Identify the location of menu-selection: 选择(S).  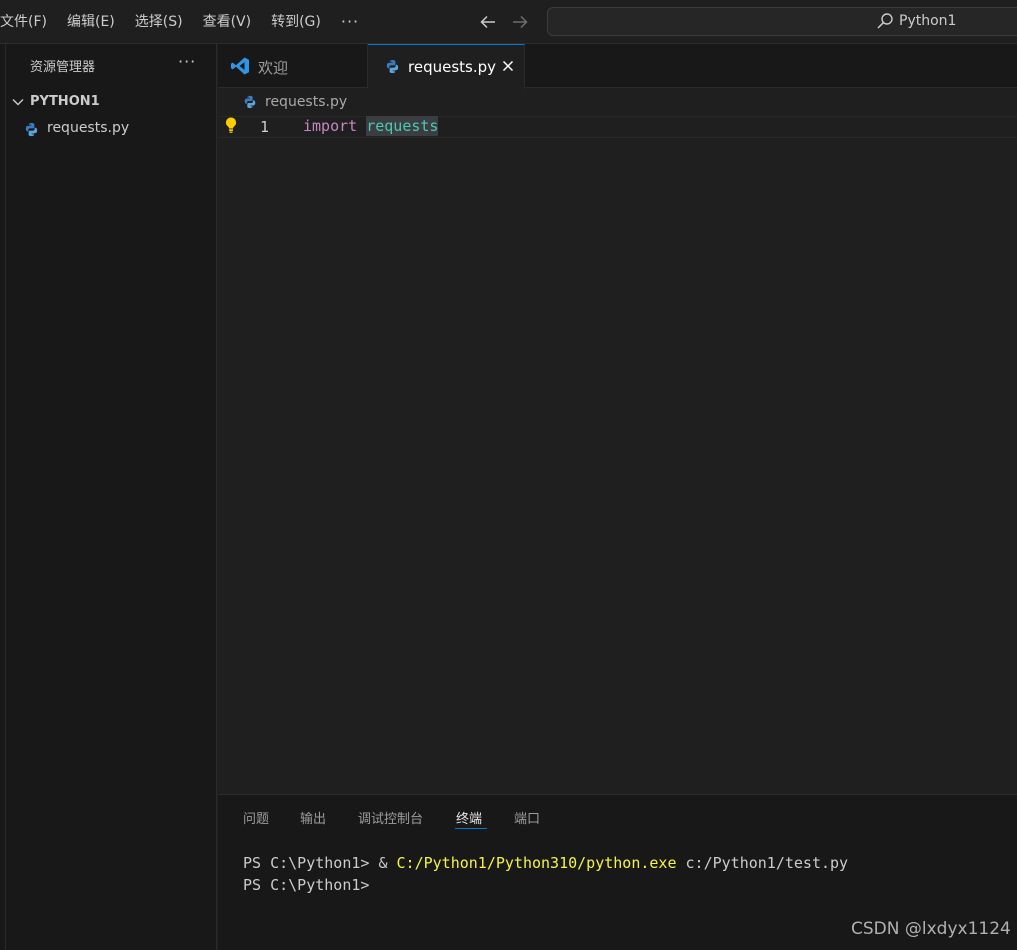
(159, 22).